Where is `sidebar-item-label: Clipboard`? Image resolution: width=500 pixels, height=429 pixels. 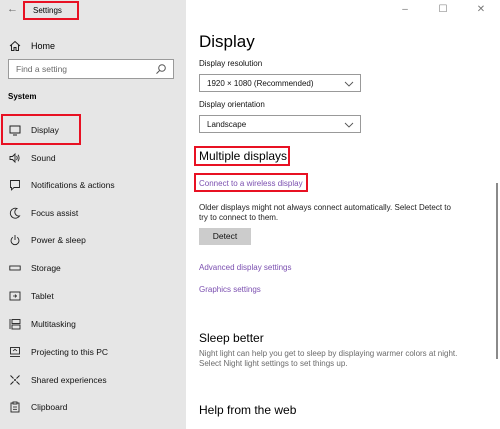 sidebar-item-label: Clipboard is located at coordinates (49, 407).